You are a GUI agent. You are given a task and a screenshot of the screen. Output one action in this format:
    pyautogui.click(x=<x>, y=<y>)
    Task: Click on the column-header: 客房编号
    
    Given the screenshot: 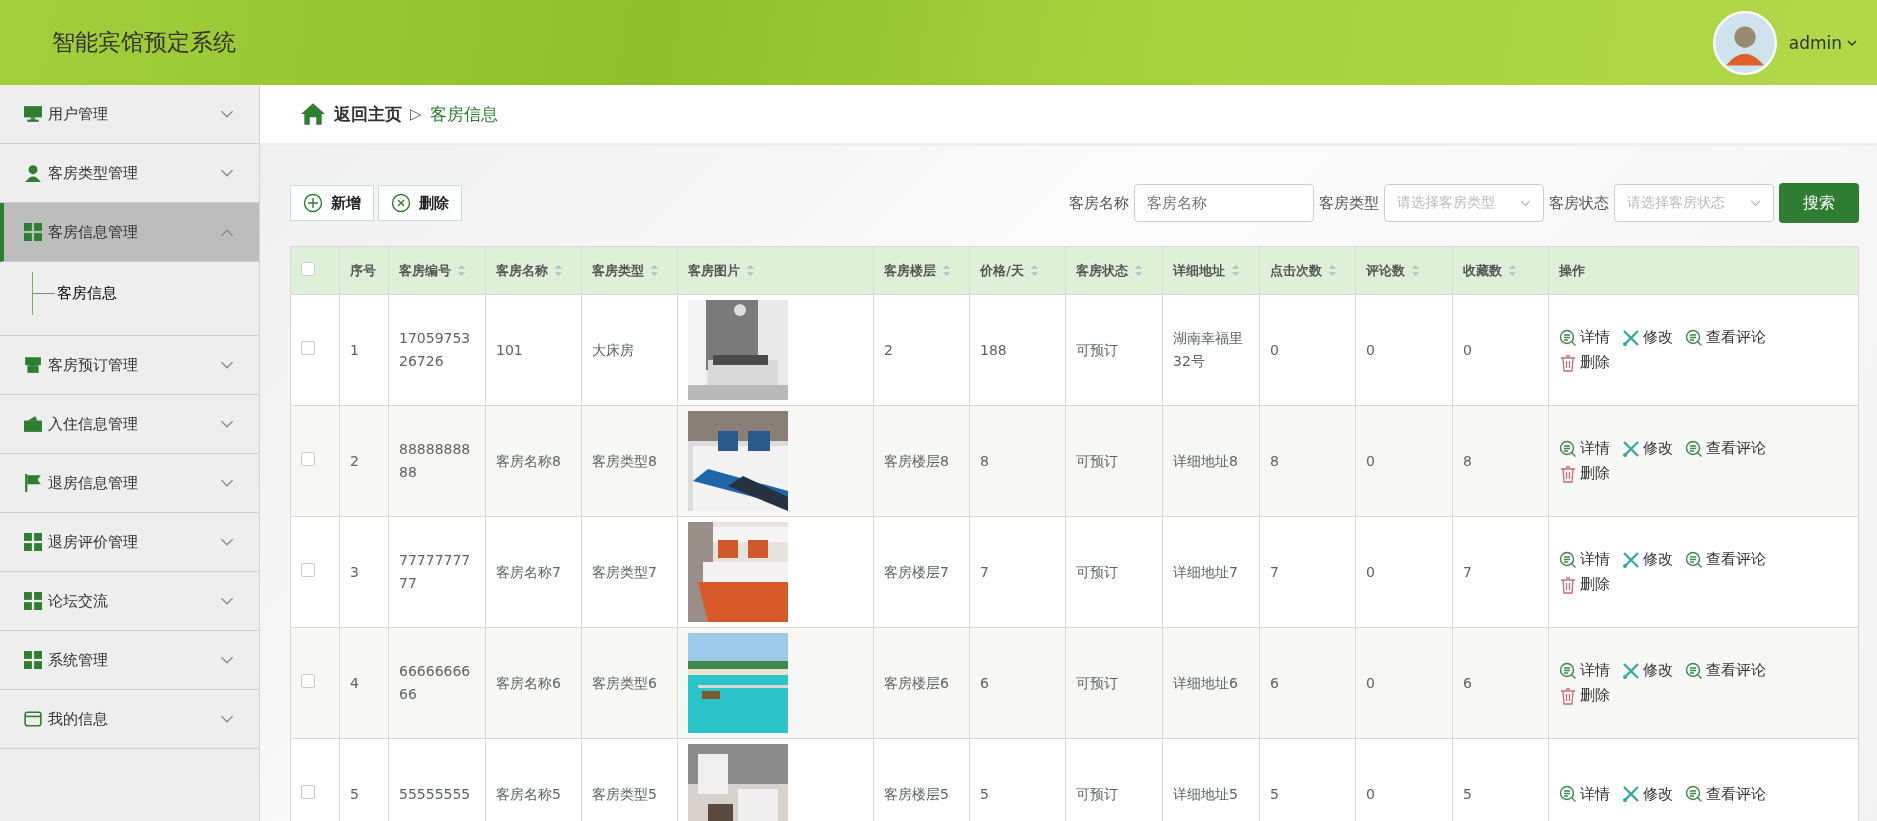 What is the action you would take?
    pyautogui.click(x=437, y=270)
    